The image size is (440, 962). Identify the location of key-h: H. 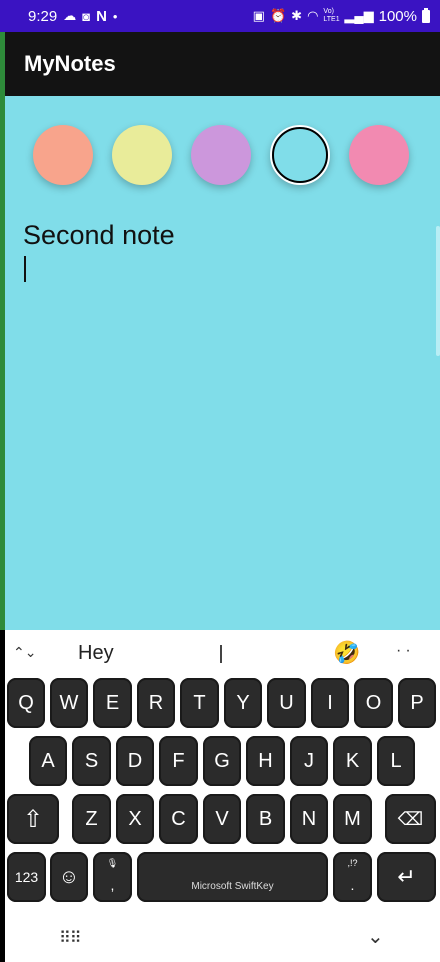
(265, 761).